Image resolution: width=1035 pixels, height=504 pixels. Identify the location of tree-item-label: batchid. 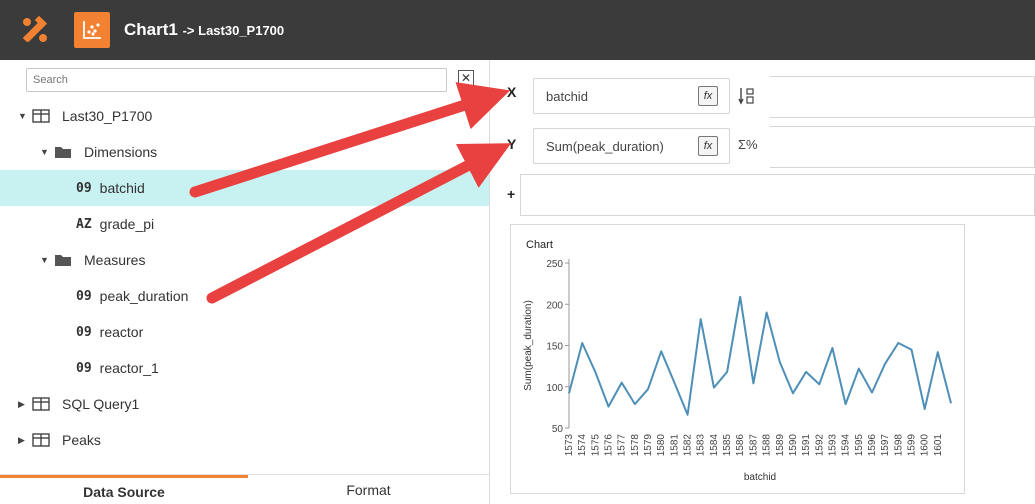
(122, 188).